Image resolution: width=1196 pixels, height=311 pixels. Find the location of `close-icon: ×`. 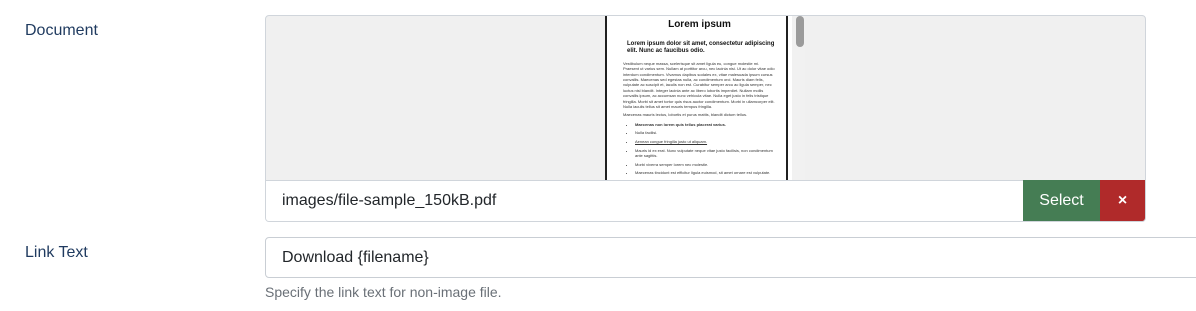

close-icon: × is located at coordinates (1122, 200).